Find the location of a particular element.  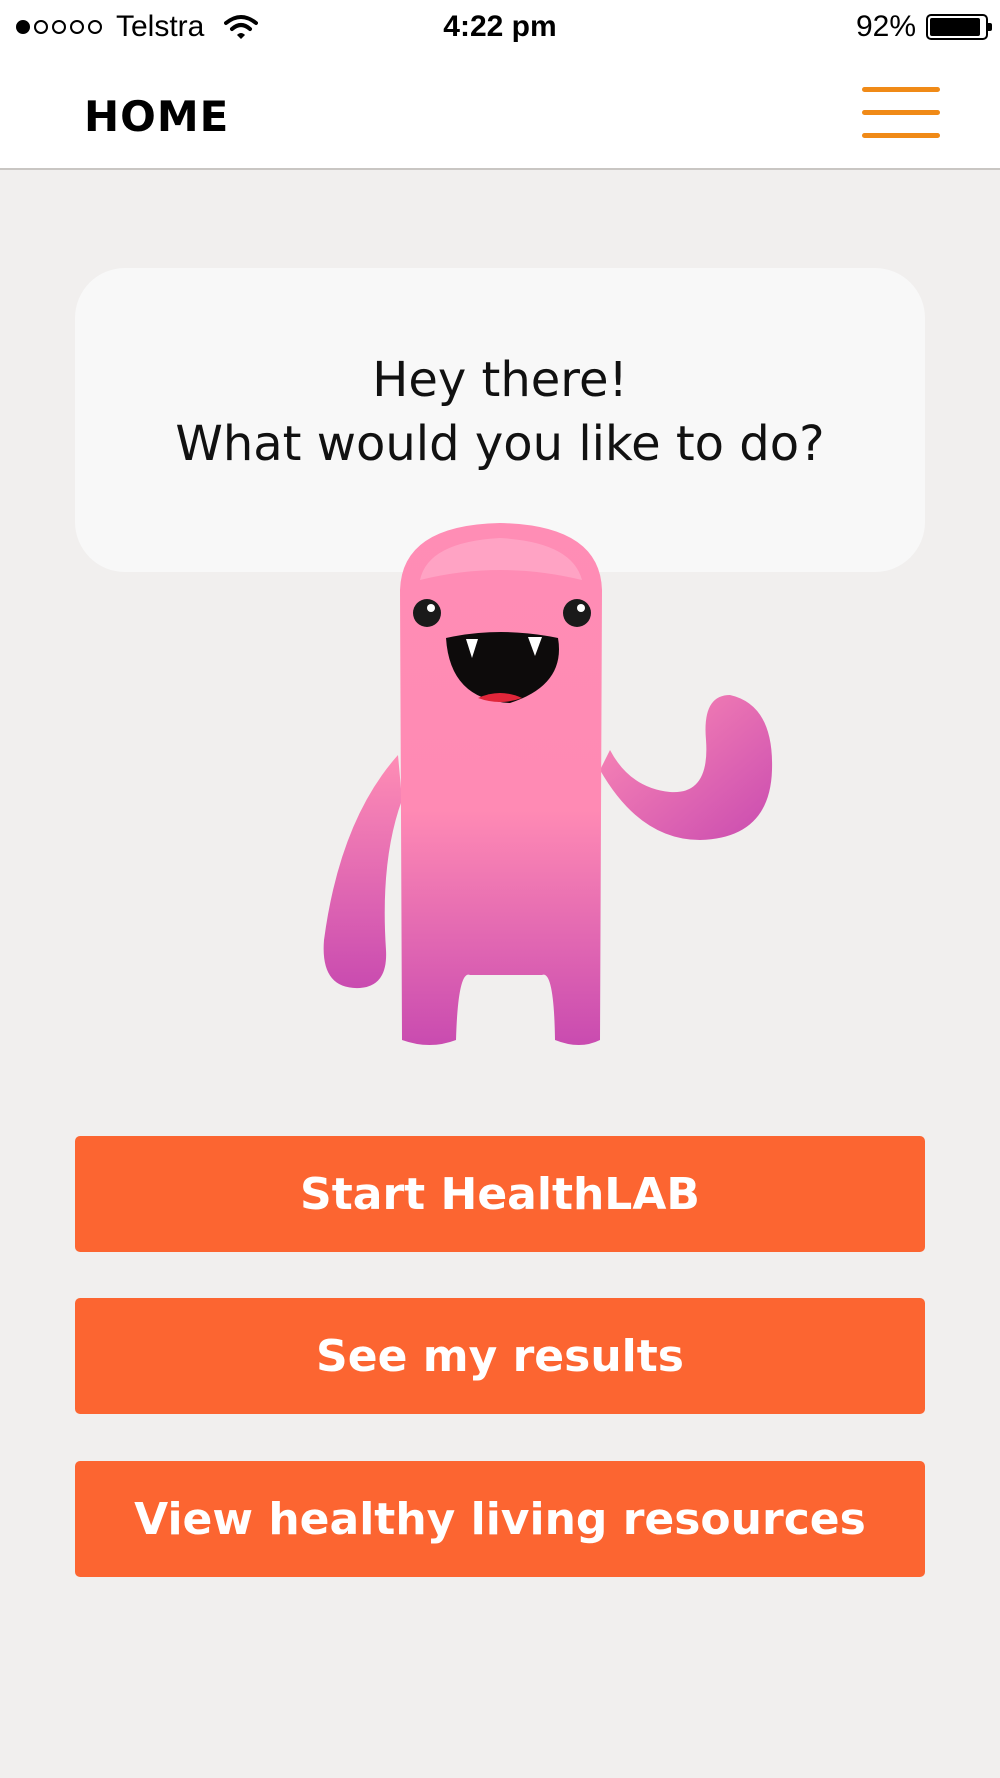

page-title: HOME is located at coordinates (157, 116).